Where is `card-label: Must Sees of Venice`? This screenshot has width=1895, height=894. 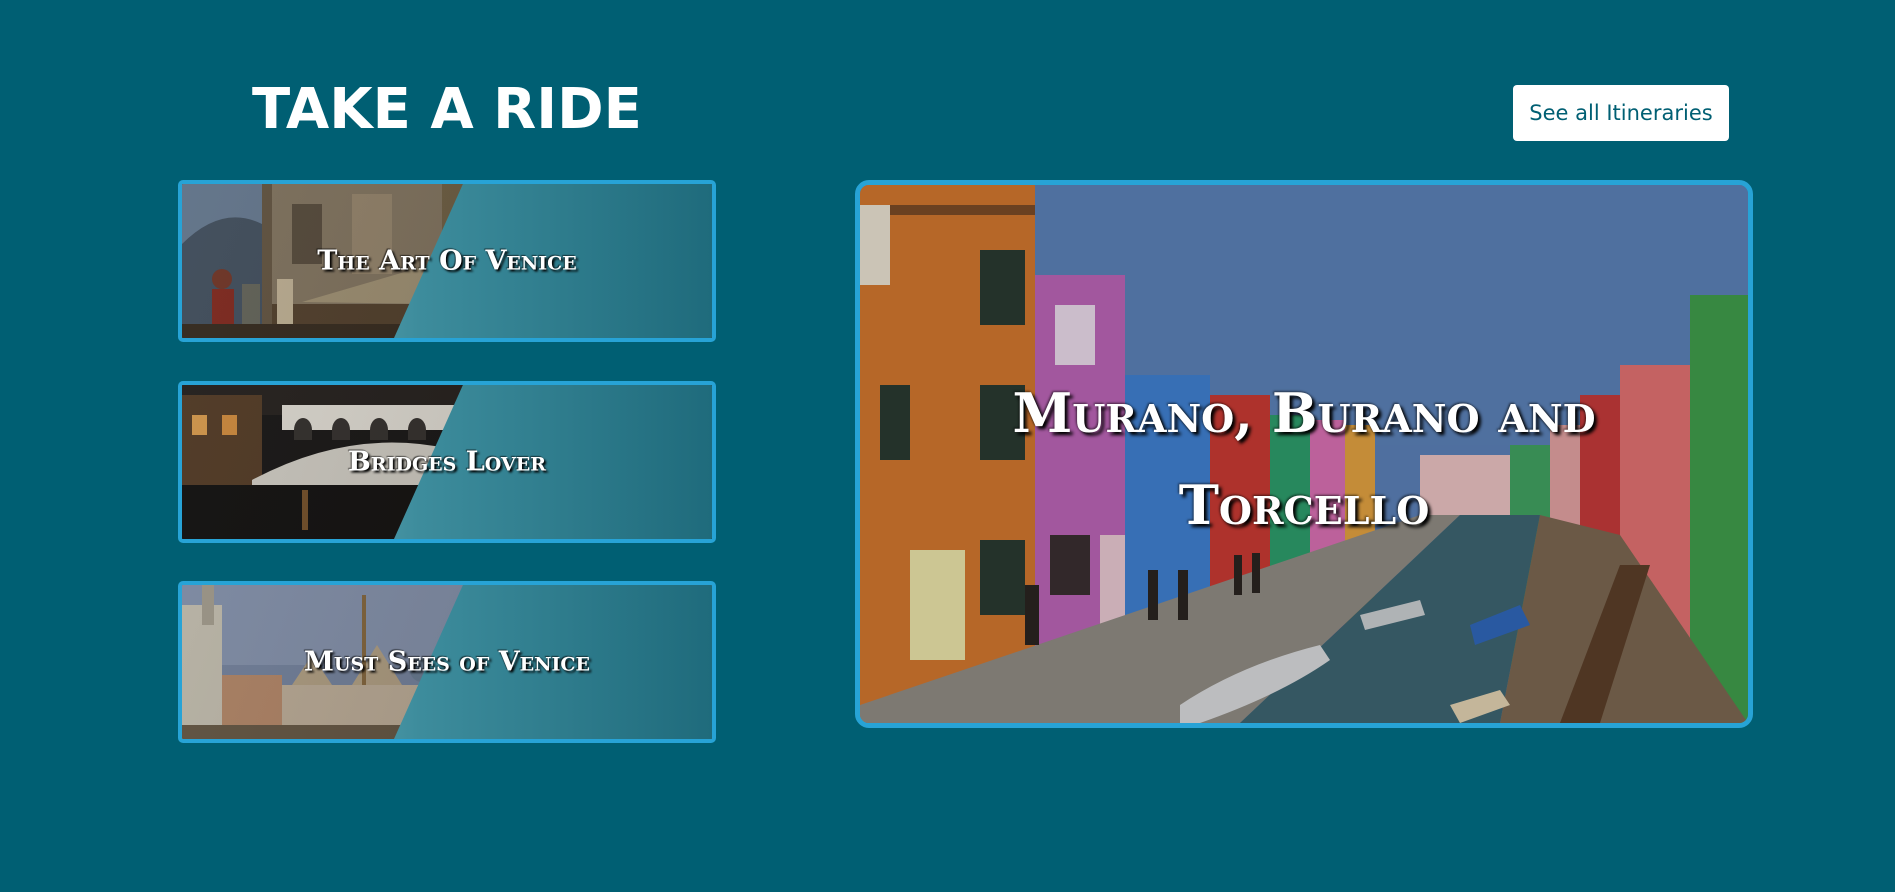
card-label: Must Sees of Venice is located at coordinates (447, 662).